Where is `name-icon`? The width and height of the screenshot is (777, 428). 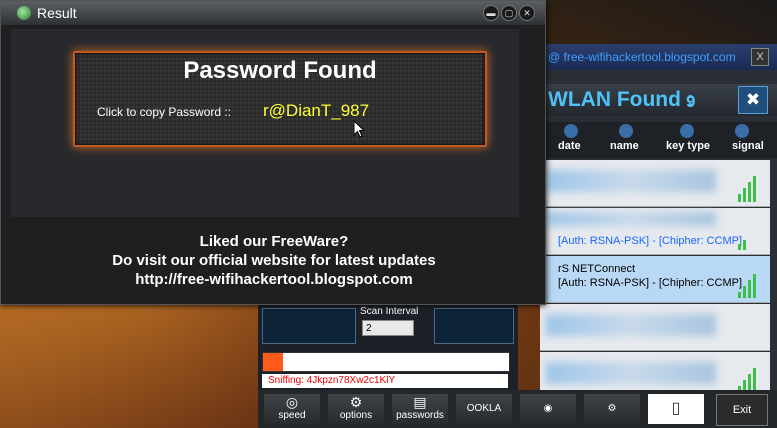
name-icon is located at coordinates (626, 131).